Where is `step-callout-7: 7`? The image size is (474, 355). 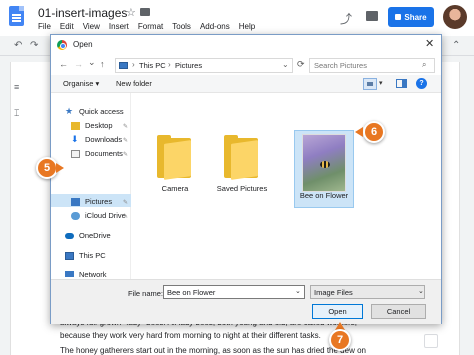 step-callout-7: 7 is located at coordinates (340, 340).